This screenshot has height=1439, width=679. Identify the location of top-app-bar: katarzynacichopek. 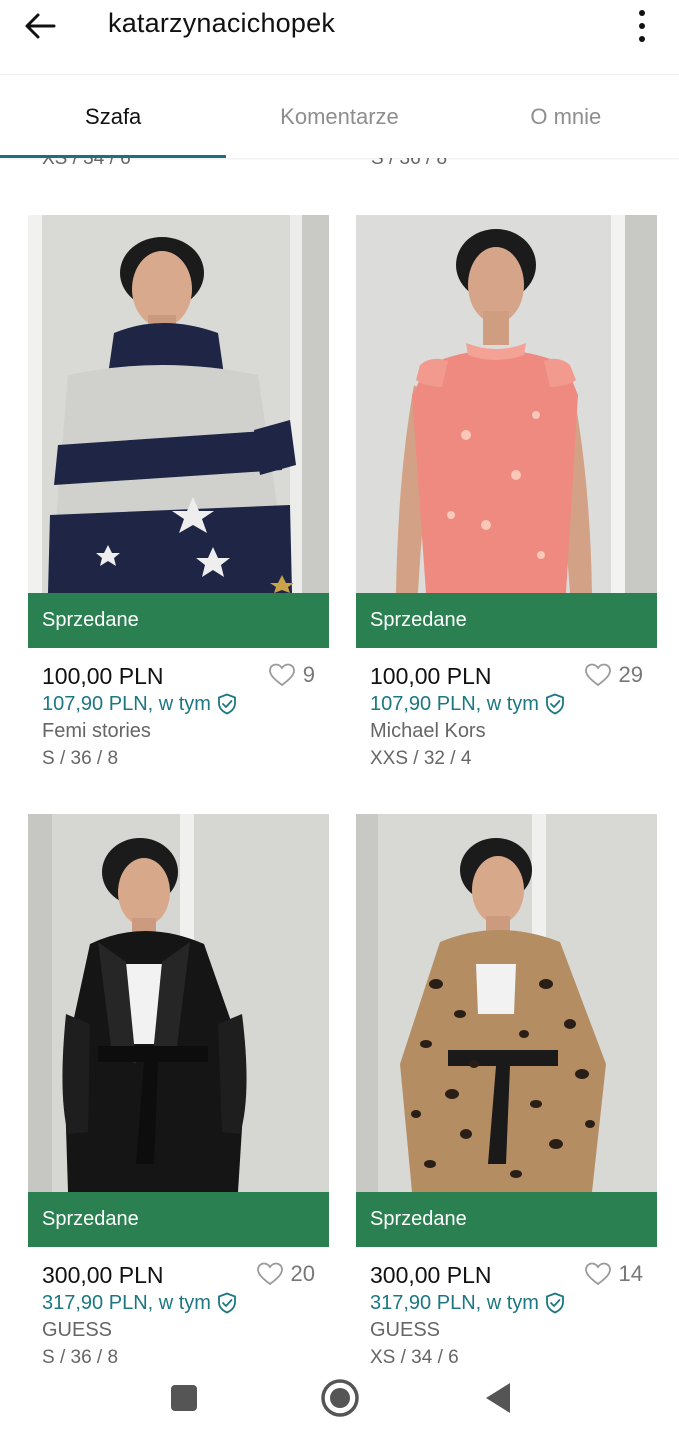
(339, 37).